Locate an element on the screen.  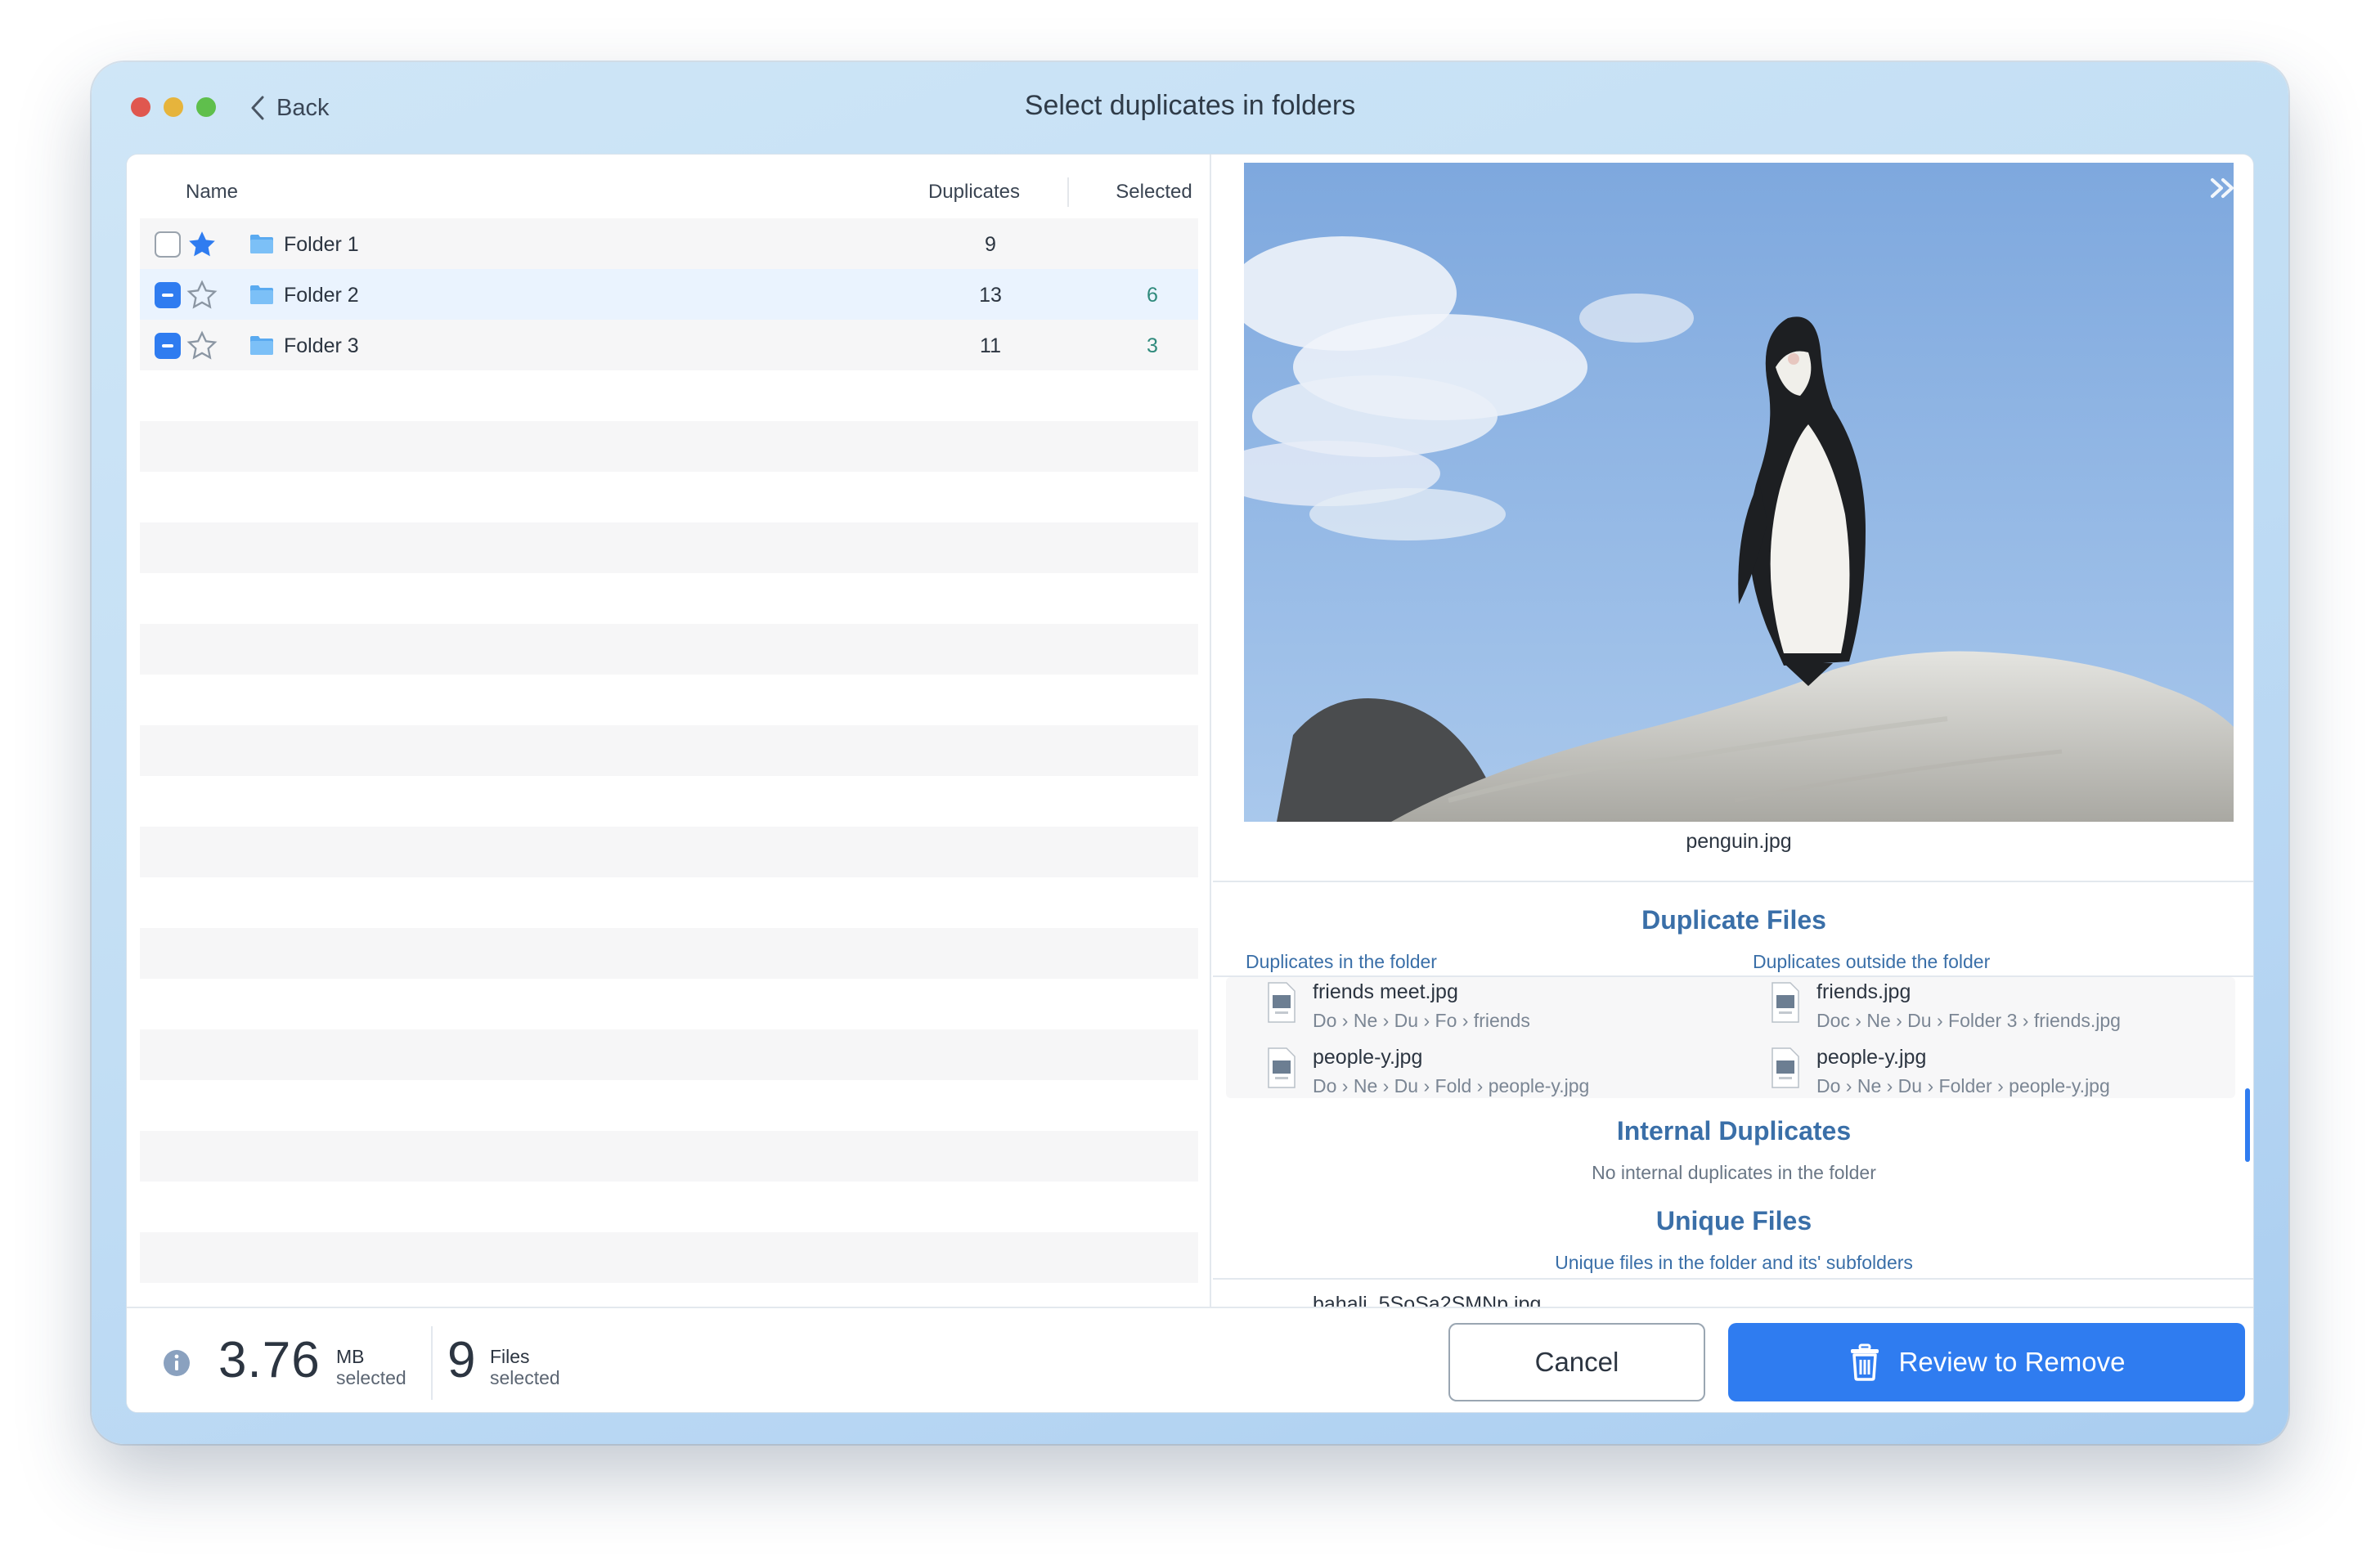
file-path: Do › Ne › Du › Folder › people-y.jpg is located at coordinates (1963, 1085).